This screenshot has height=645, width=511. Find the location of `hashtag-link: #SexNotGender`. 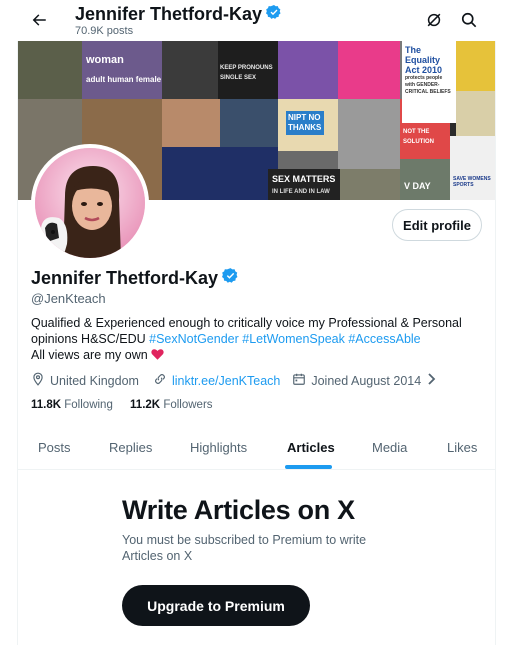

hashtag-link: #SexNotGender is located at coordinates (194, 339).